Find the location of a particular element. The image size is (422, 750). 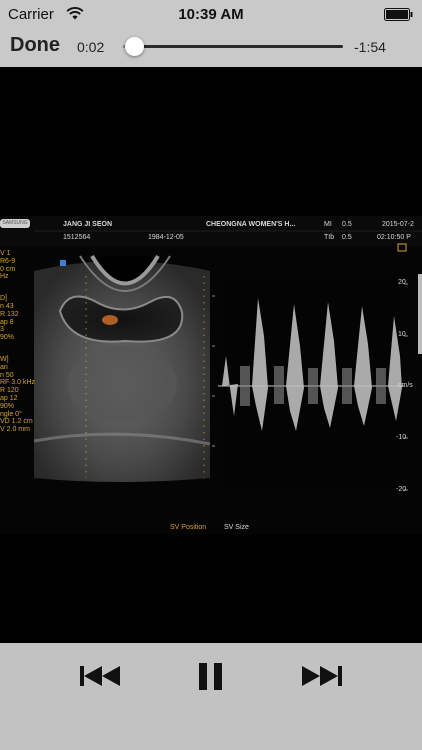

tib-label: TIb is located at coordinates (329, 237).